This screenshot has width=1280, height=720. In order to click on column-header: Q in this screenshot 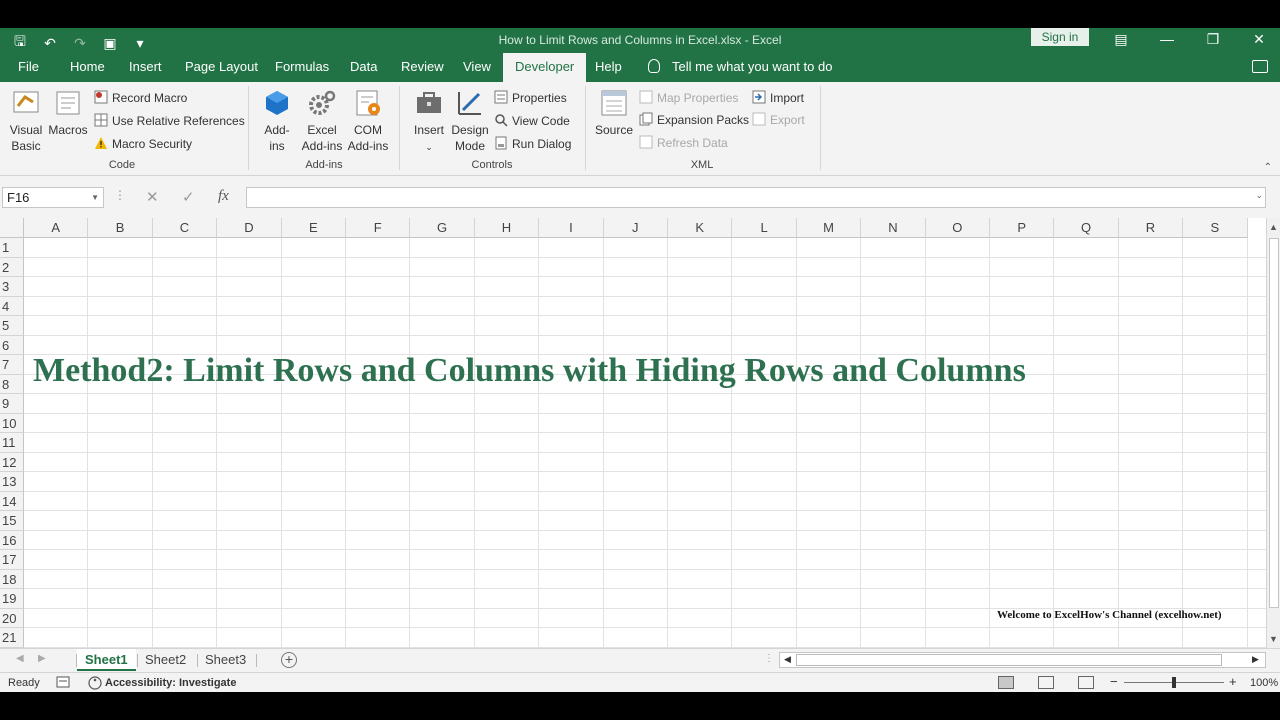, I will do `click(1086, 228)`.